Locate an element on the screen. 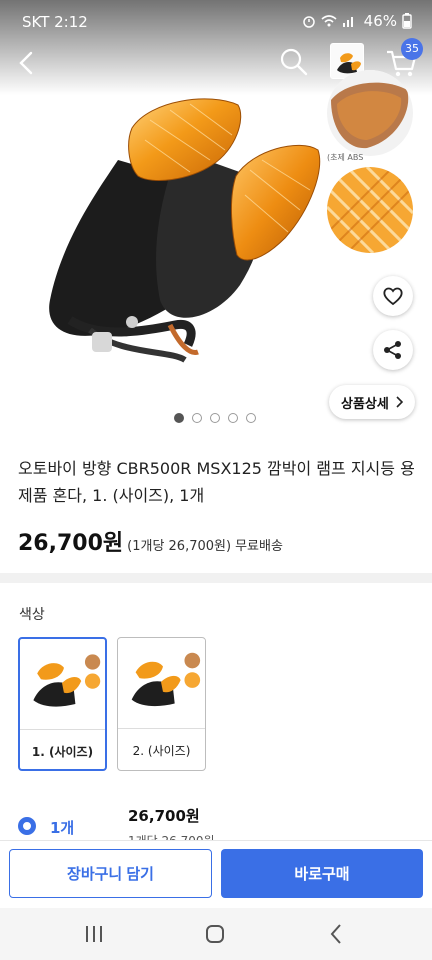  recent-apps-icon is located at coordinates (94, 934).